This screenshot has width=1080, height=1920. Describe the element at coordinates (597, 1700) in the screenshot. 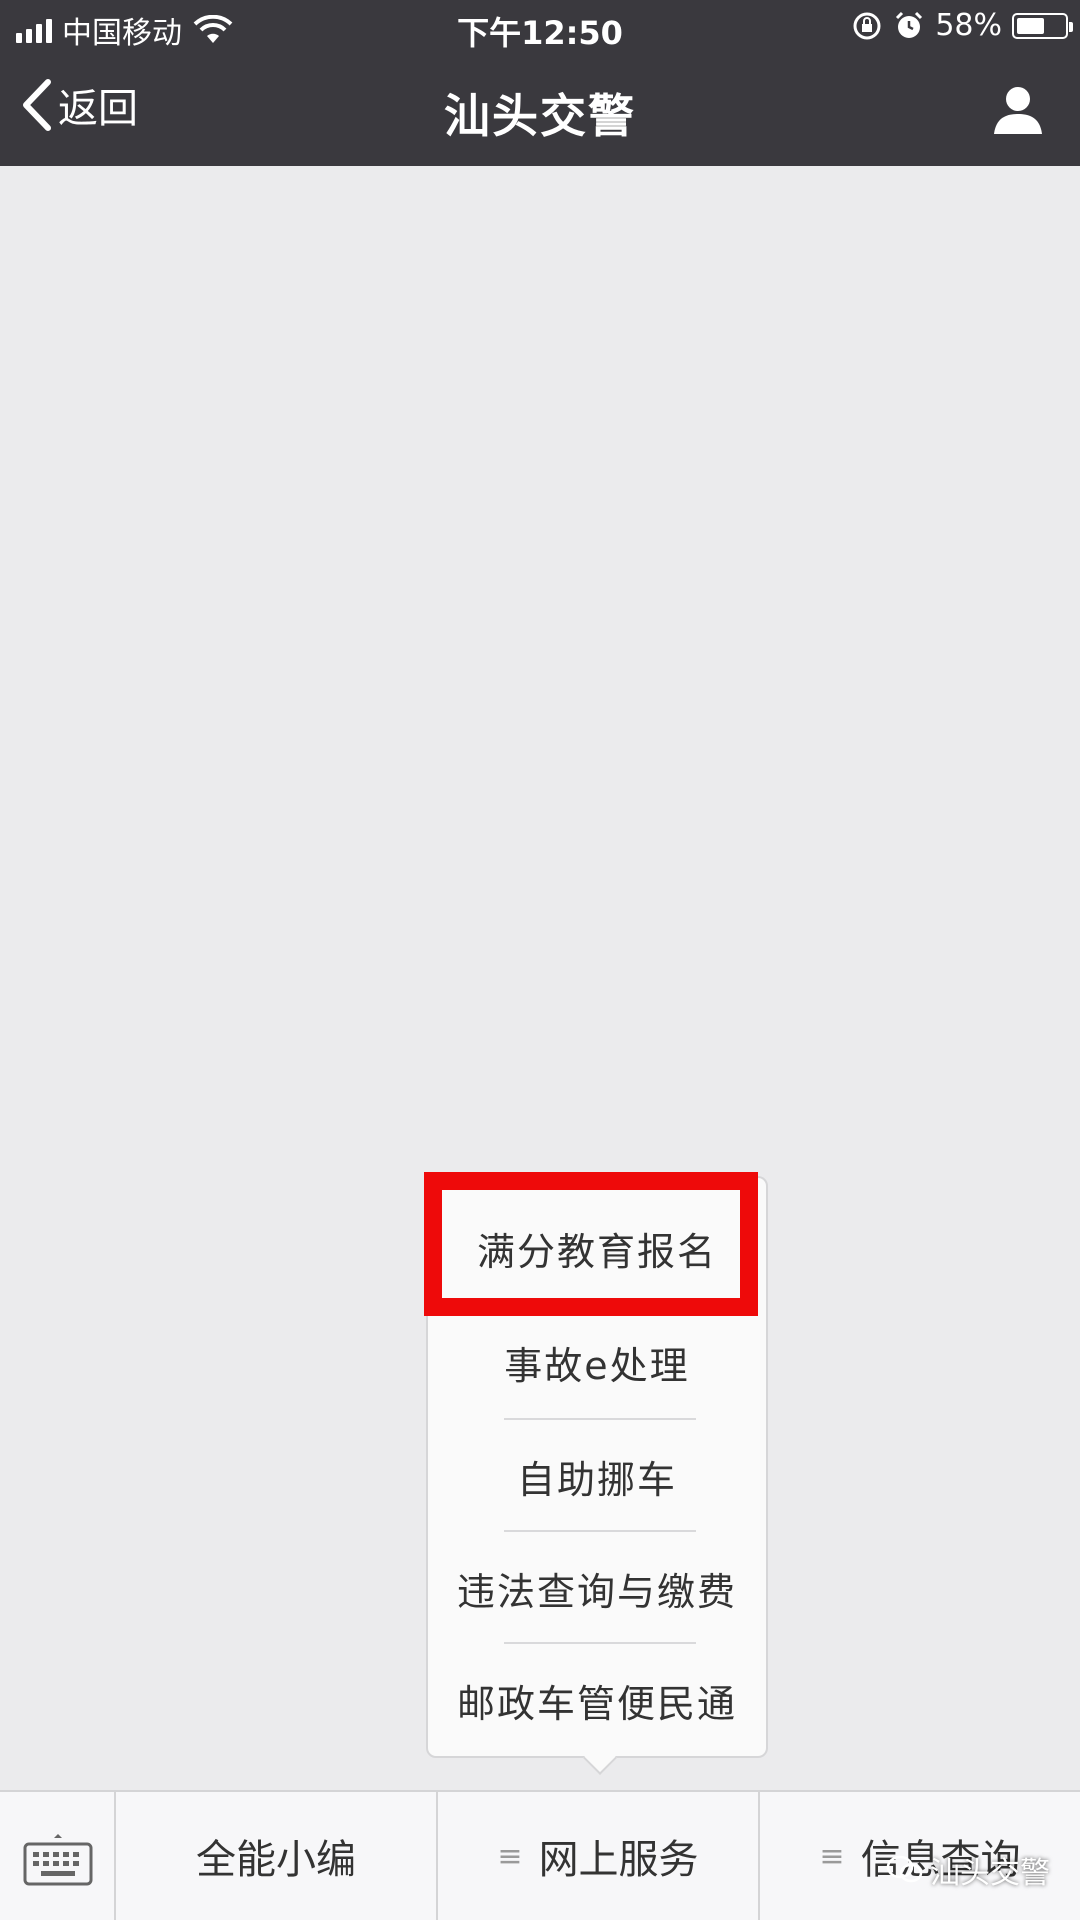

I see `menu-item-postal-vehicle-service: 邮政车管便民通` at that location.